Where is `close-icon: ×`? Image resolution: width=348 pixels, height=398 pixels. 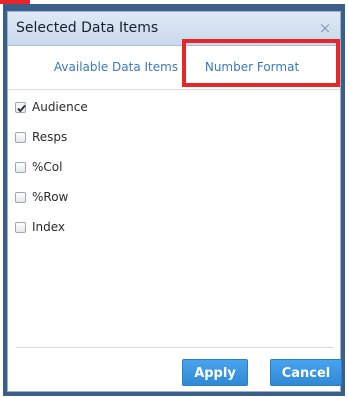
close-icon: × is located at coordinates (325, 28).